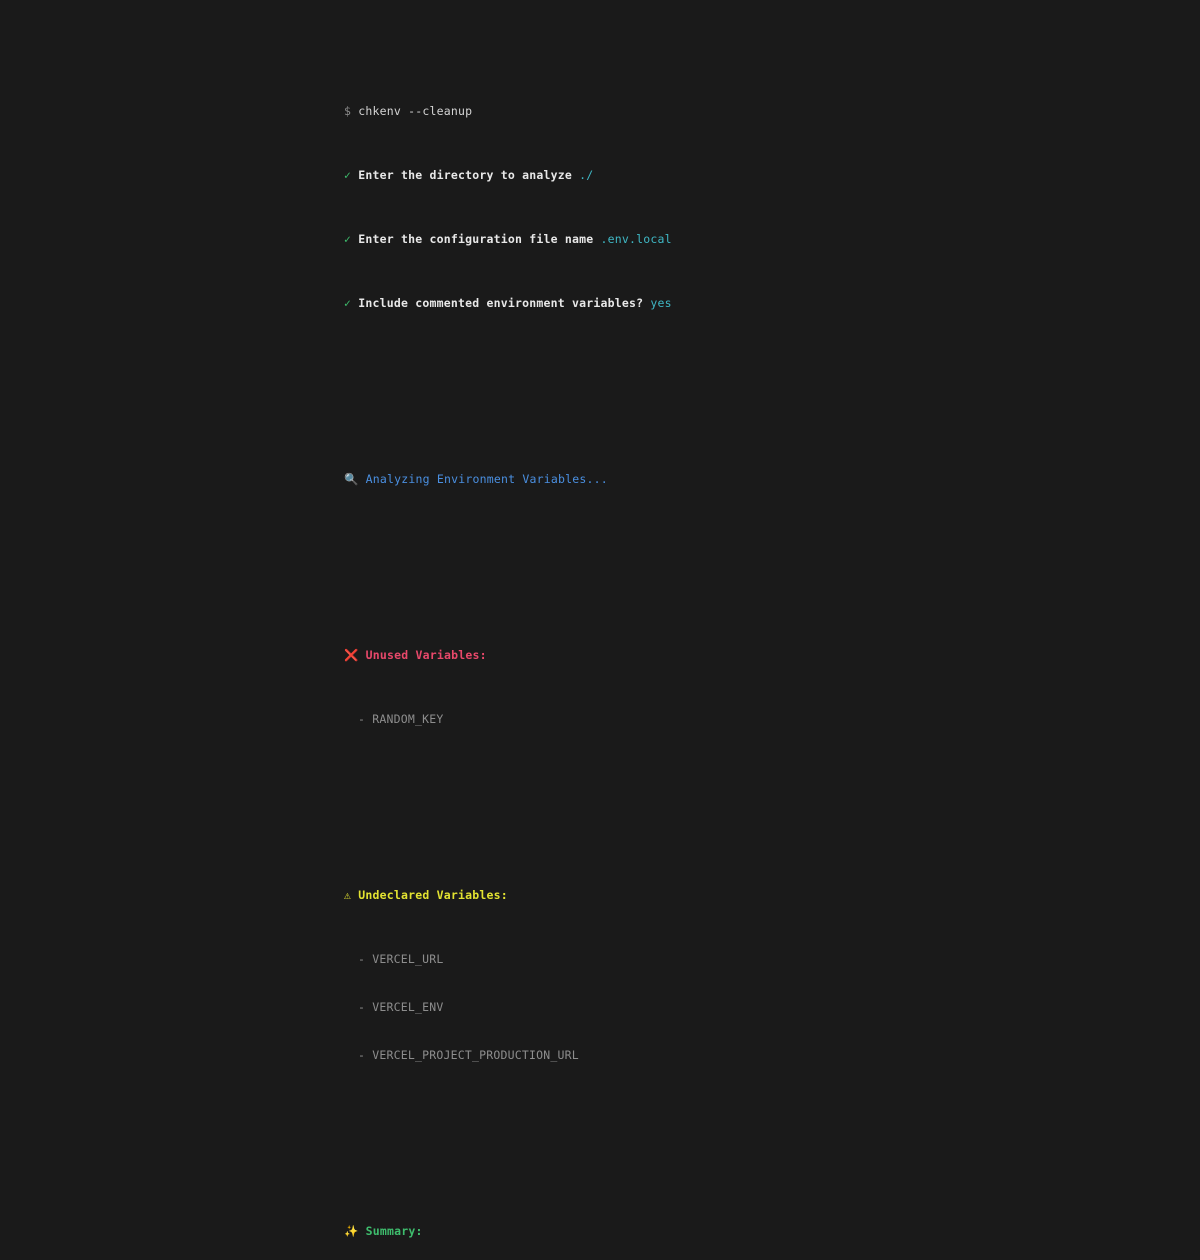  What do you see at coordinates (348, 895) in the screenshot?
I see `warning-triangle-icon: ⚠` at bounding box center [348, 895].